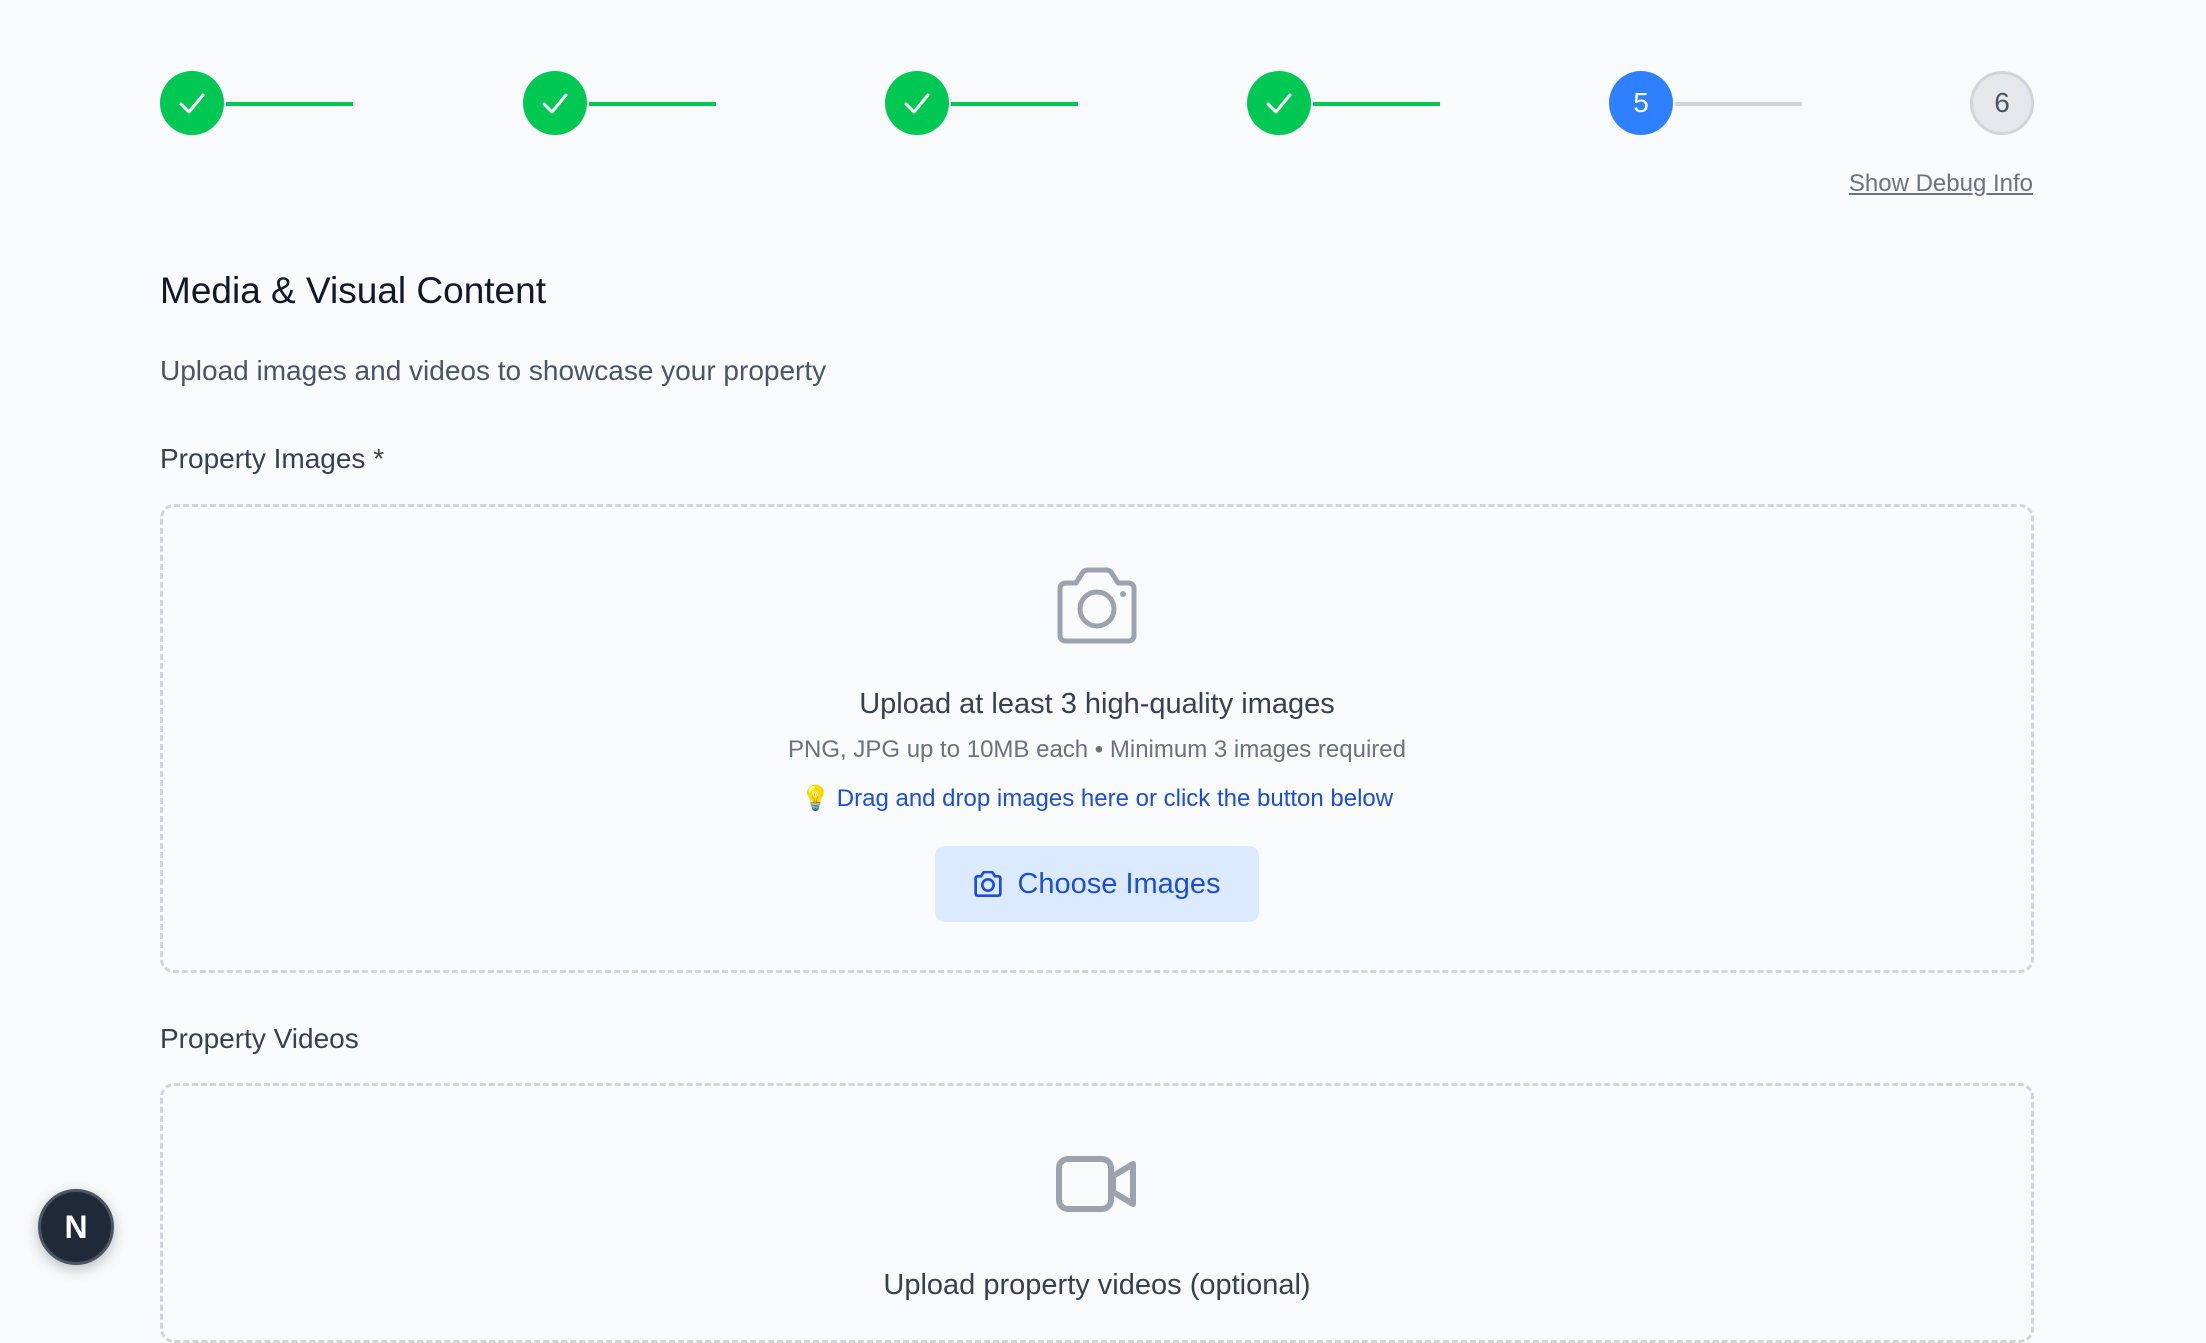 This screenshot has height=1343, width=2206. I want to click on step-5: 5, so click(1642, 104).